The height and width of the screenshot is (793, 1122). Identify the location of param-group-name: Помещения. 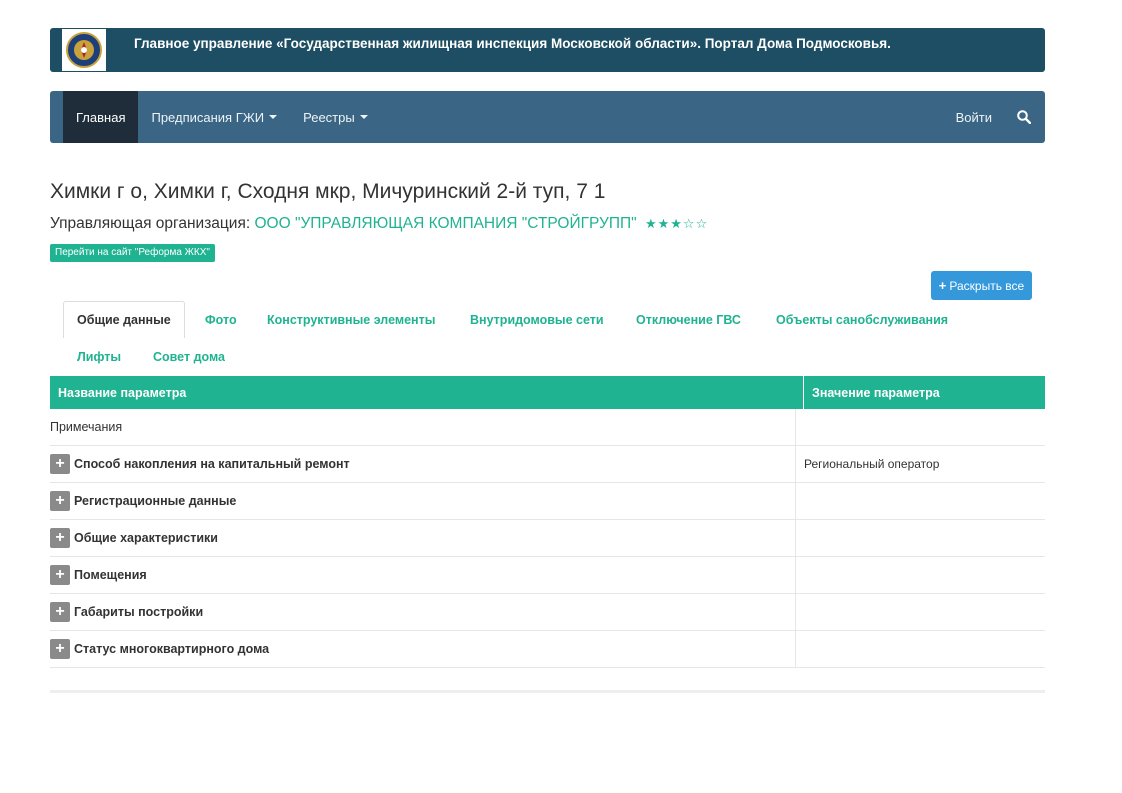
(110, 575).